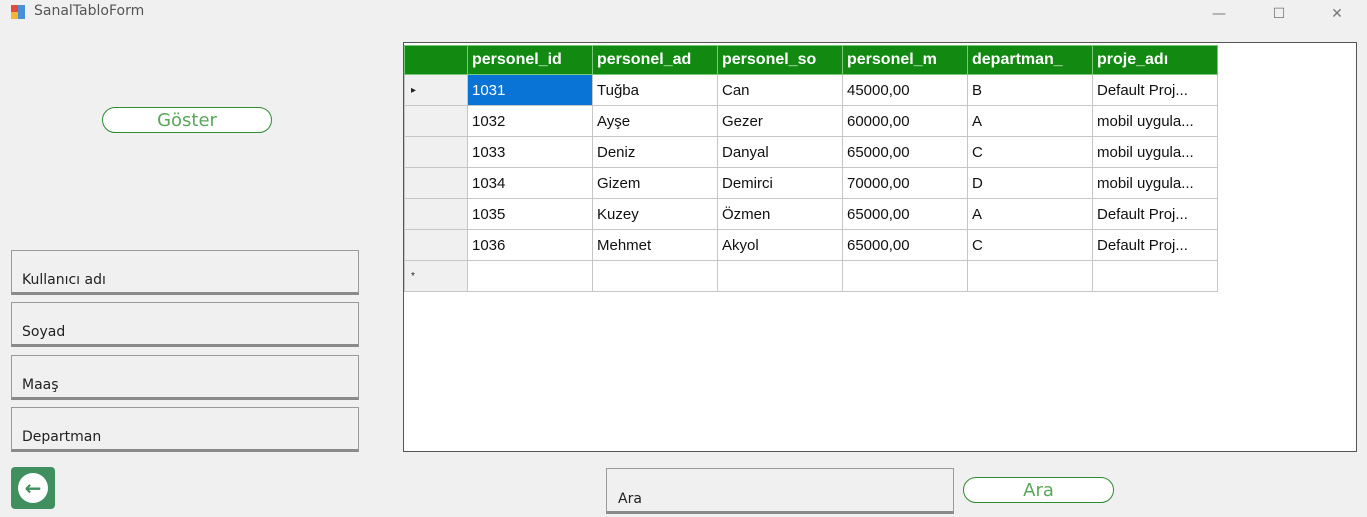  I want to click on new-row: *, so click(811, 276).